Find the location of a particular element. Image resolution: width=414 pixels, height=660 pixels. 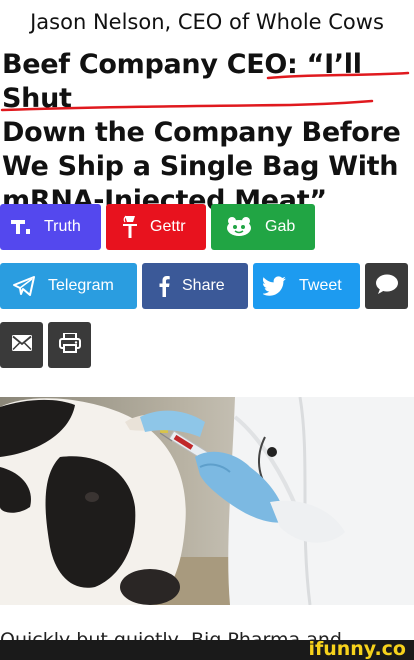

gettr-share-button: Gettr is located at coordinates (156, 227).